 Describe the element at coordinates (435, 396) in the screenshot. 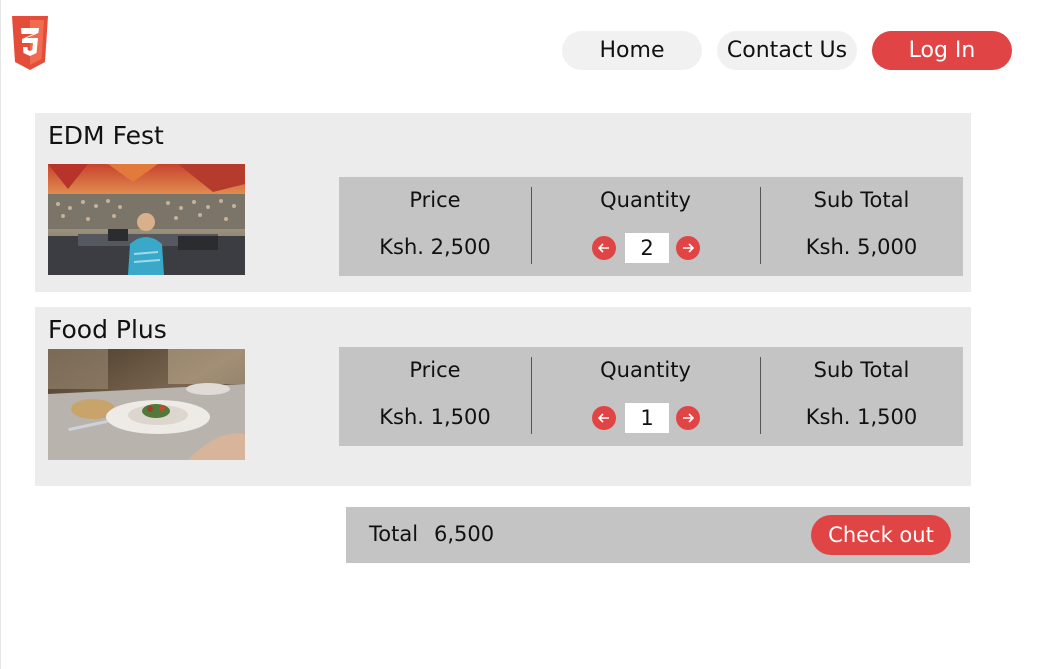

I see `price-column: Price Ksh. 1,500` at that location.